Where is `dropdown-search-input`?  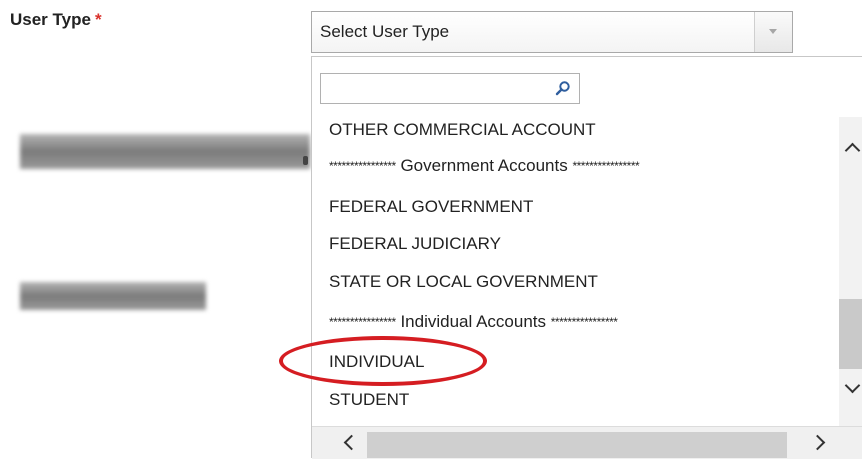
dropdown-search-input is located at coordinates (437, 87).